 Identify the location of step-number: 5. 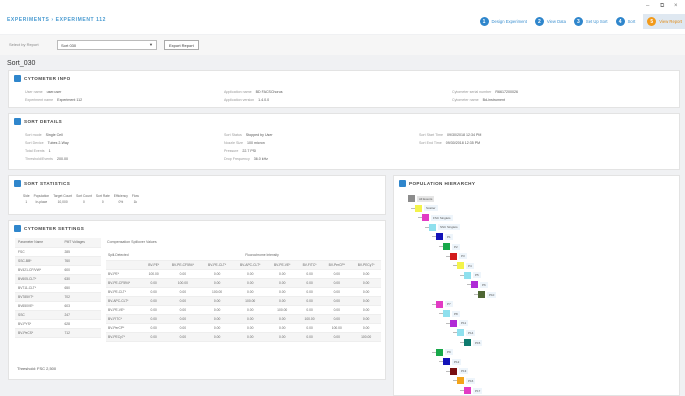
(652, 21).